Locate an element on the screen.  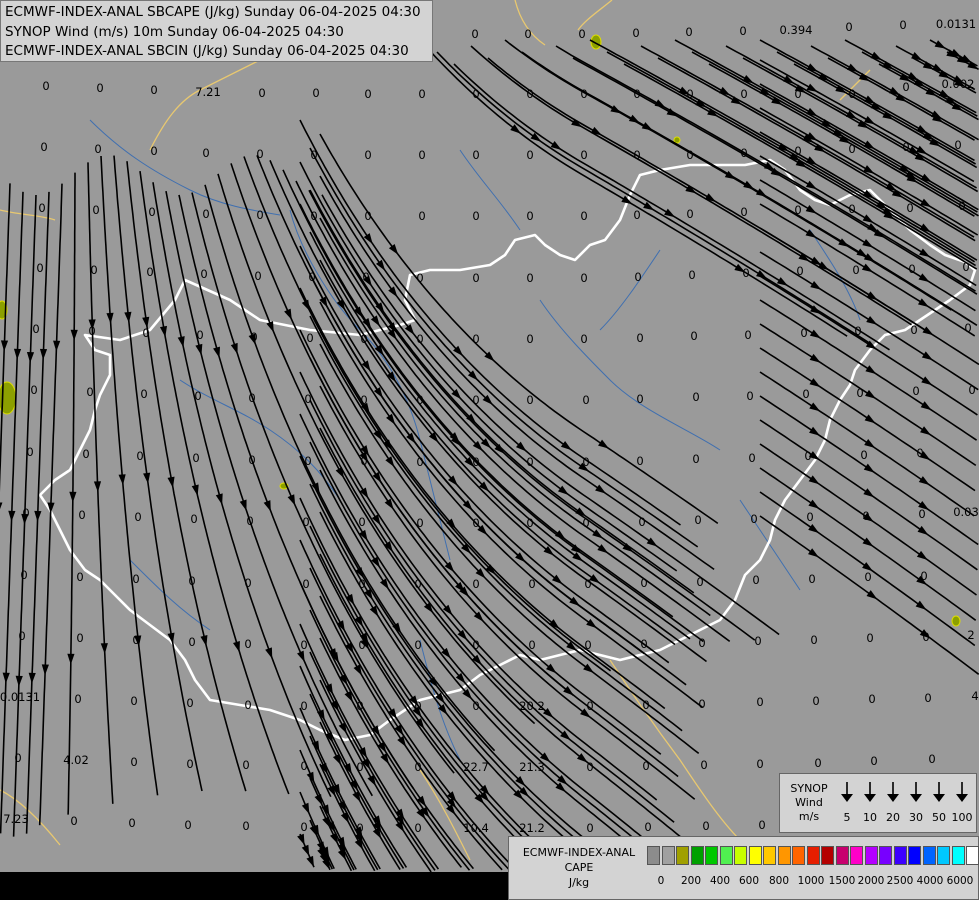
cape-value-label: 0.03 is located at coordinates (966, 512).